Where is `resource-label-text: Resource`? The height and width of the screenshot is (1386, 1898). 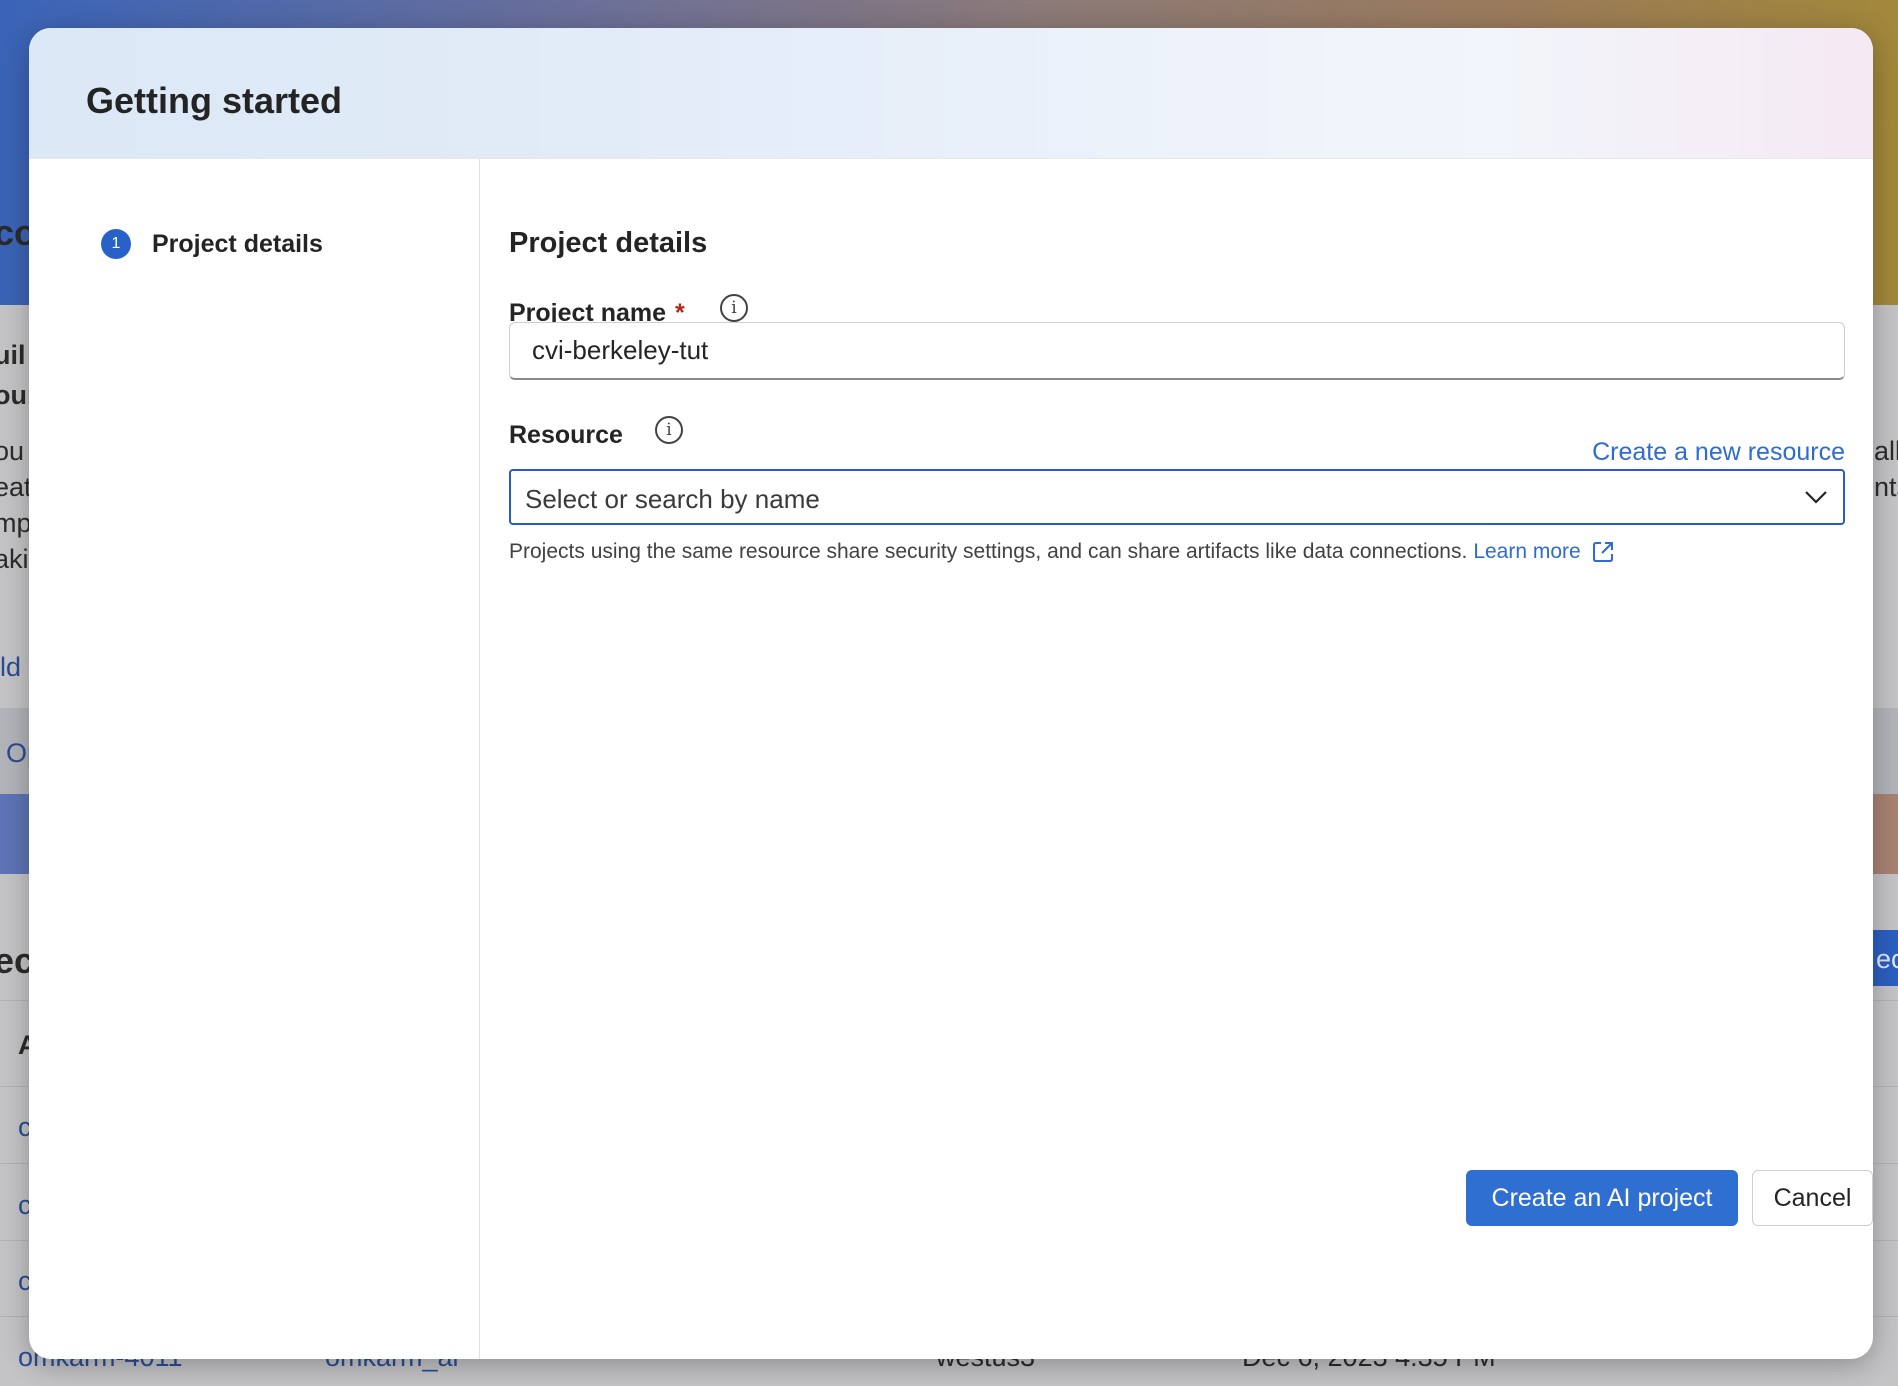 resource-label-text: Resource is located at coordinates (566, 435).